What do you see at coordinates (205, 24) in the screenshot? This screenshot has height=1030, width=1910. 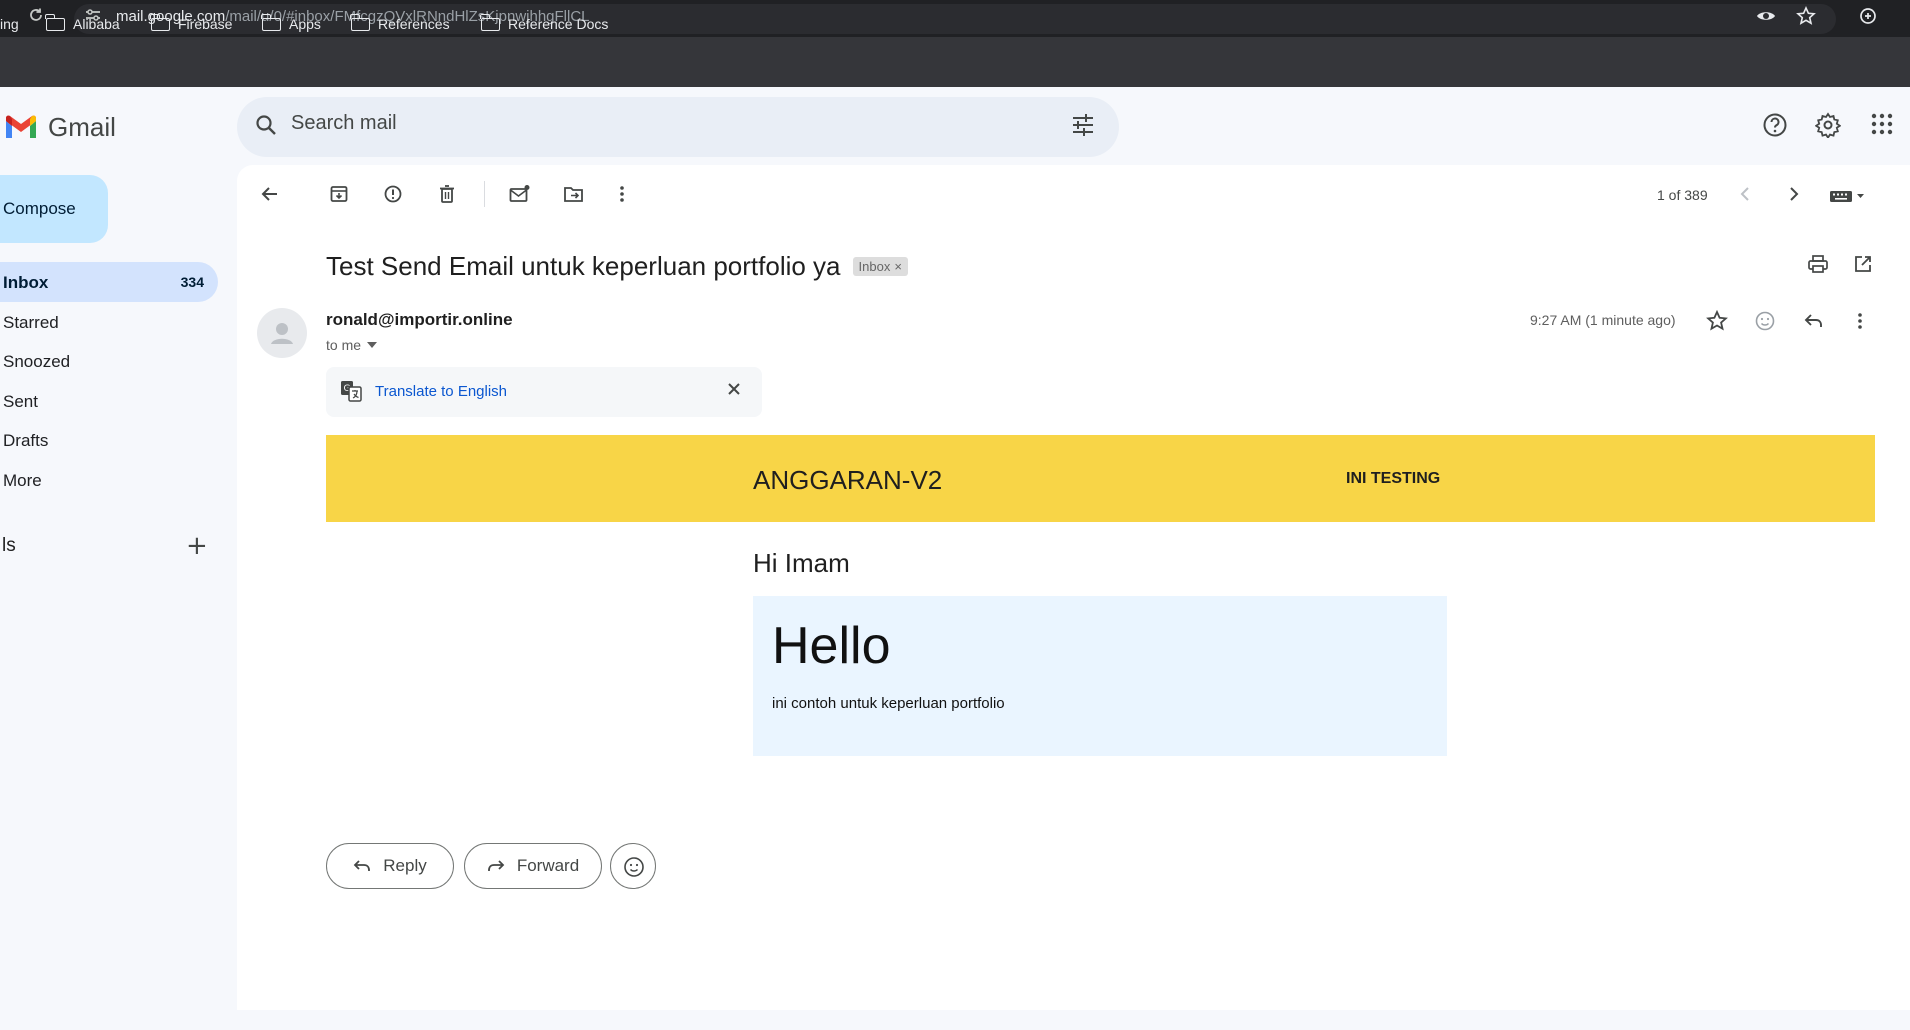 I see `bookmark-label: Firebase` at bounding box center [205, 24].